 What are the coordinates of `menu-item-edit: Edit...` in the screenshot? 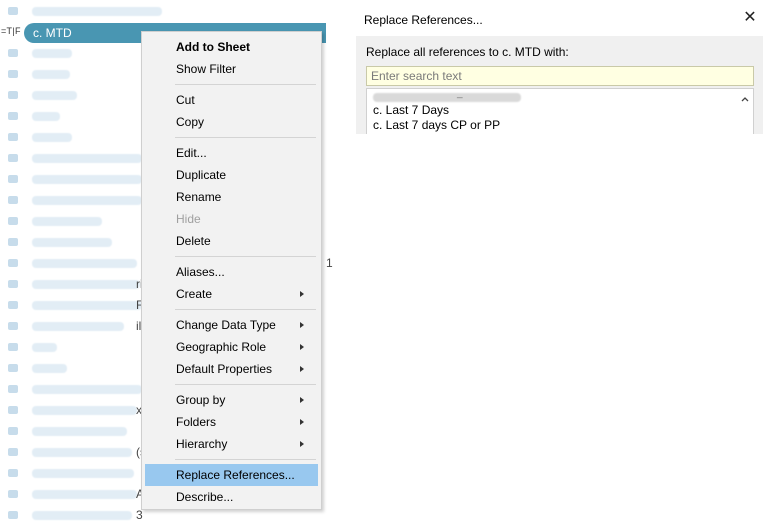 It's located at (231, 153).